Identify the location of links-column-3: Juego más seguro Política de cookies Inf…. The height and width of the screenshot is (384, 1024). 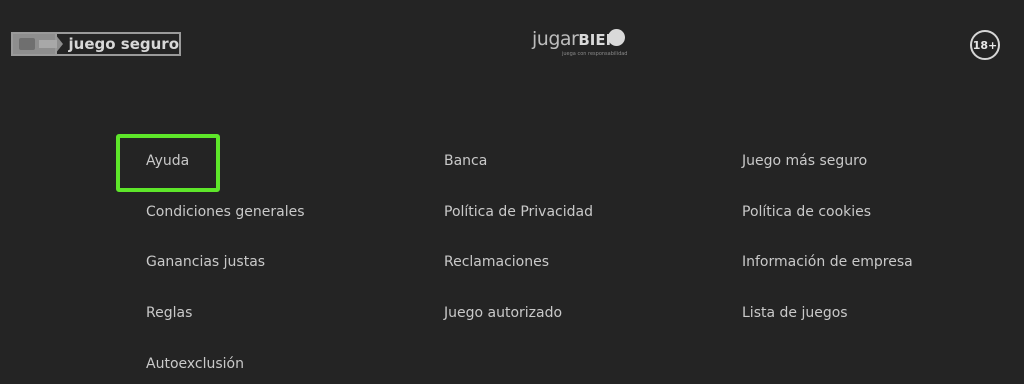
(827, 241).